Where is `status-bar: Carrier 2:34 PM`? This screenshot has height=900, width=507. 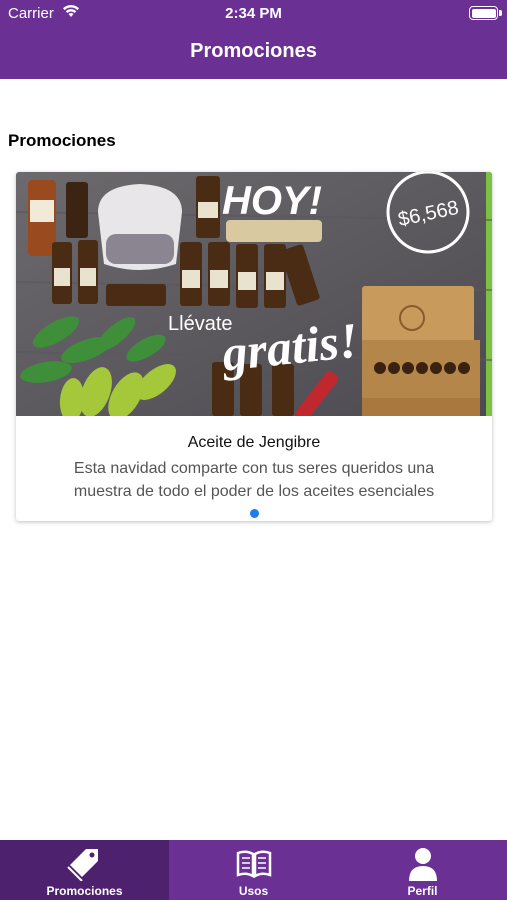
status-bar: Carrier 2:34 PM is located at coordinates (253, 14).